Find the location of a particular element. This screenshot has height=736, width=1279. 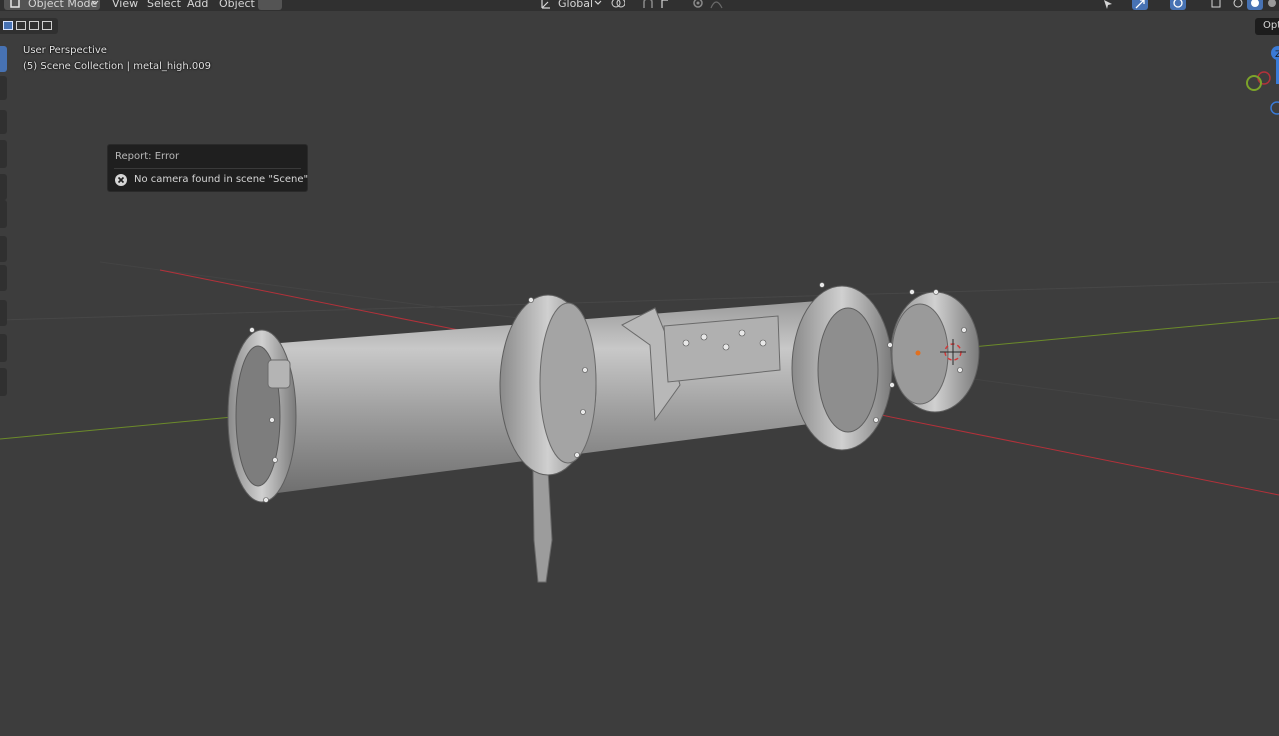

select-extend-icon is located at coordinates (21, 25).